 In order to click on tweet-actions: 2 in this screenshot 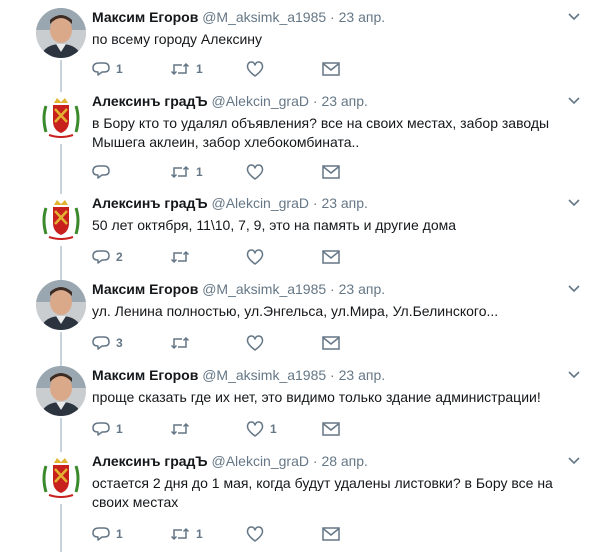, I will do `click(222, 257)`.